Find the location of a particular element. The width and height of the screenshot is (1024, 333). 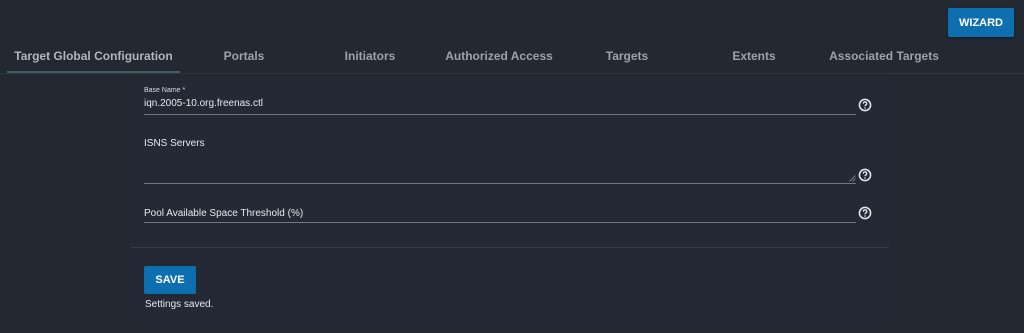

base-name-label: Base Name * is located at coordinates (165, 90).